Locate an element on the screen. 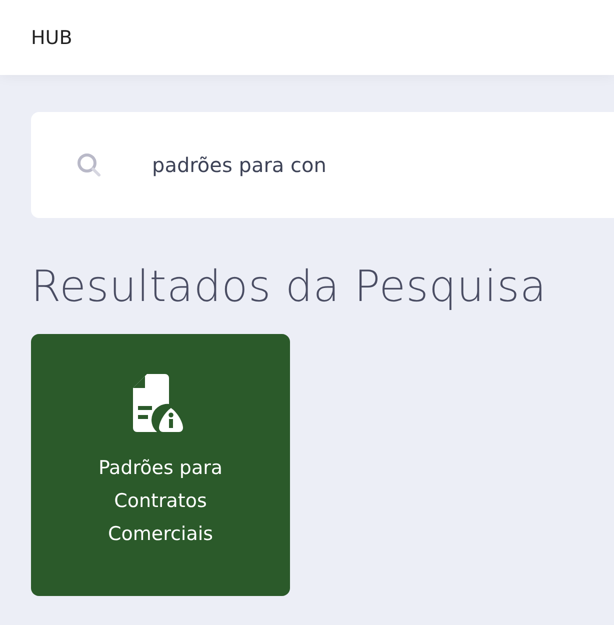 The image size is (614, 625). app-title: HUB is located at coordinates (51, 37).